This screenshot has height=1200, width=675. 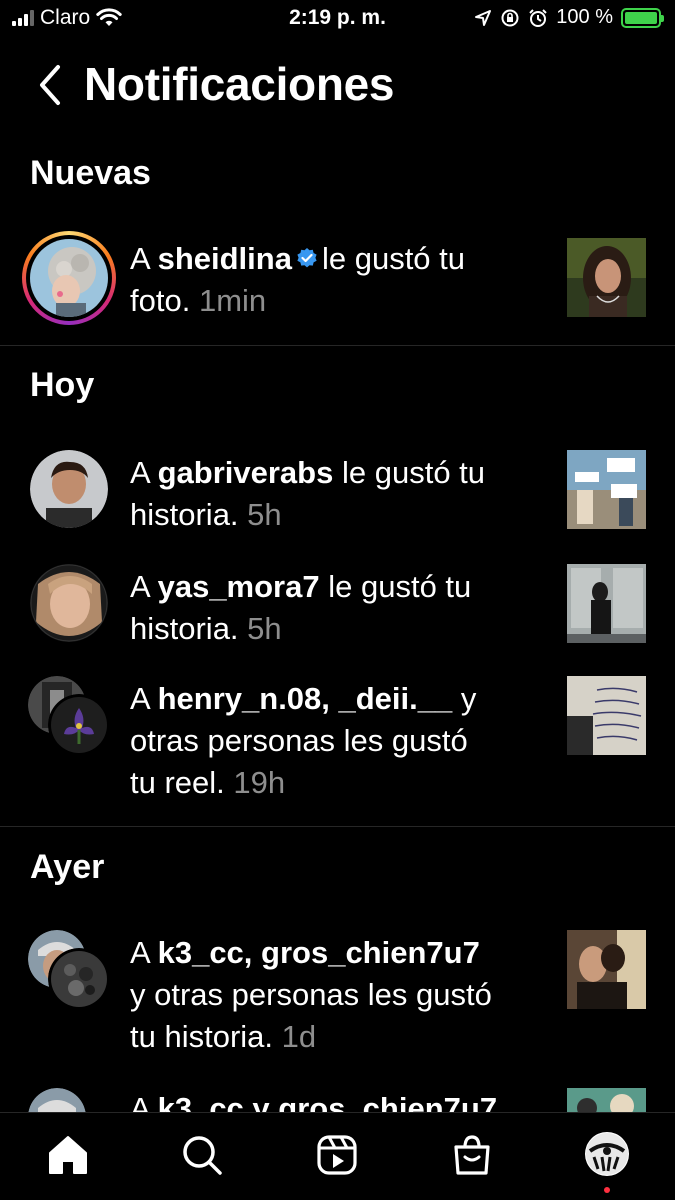 I want to click on notification-item: A sheidlina le gustó tu foto. 1min, so click(x=337, y=278).